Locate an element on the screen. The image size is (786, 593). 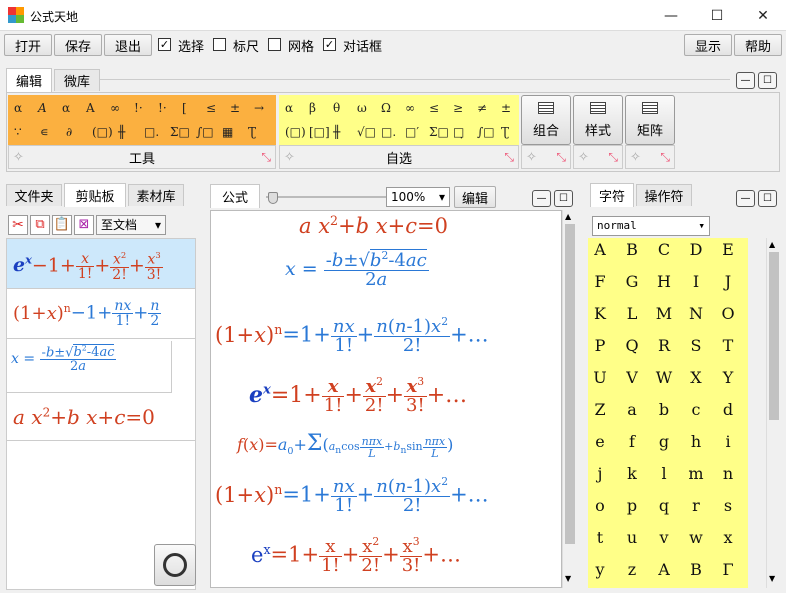
symbol-button: Ʈ is located at coordinates (252, 132).